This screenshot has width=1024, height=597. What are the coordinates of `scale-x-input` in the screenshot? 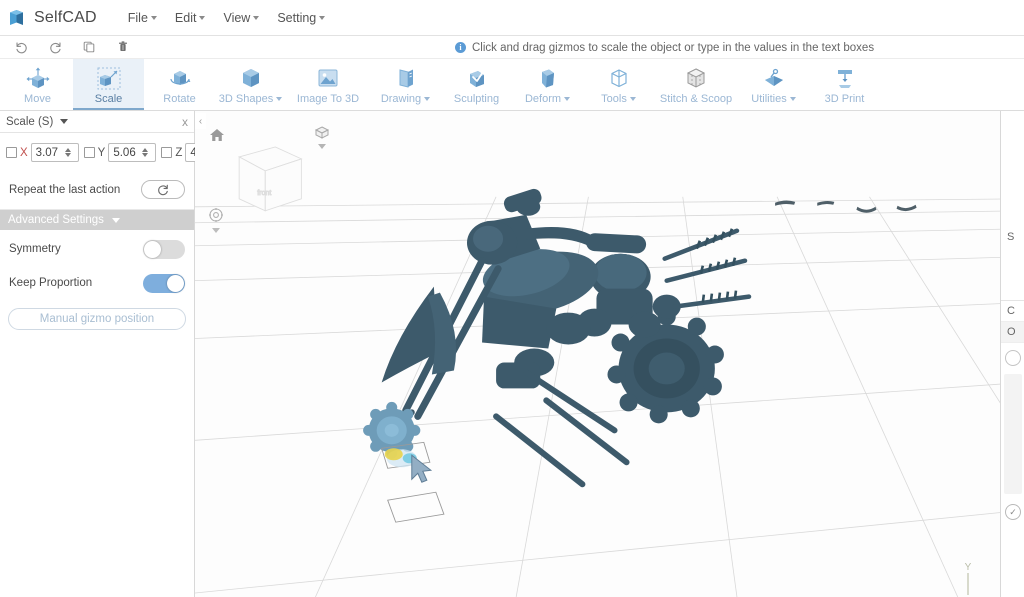 It's located at (49, 152).